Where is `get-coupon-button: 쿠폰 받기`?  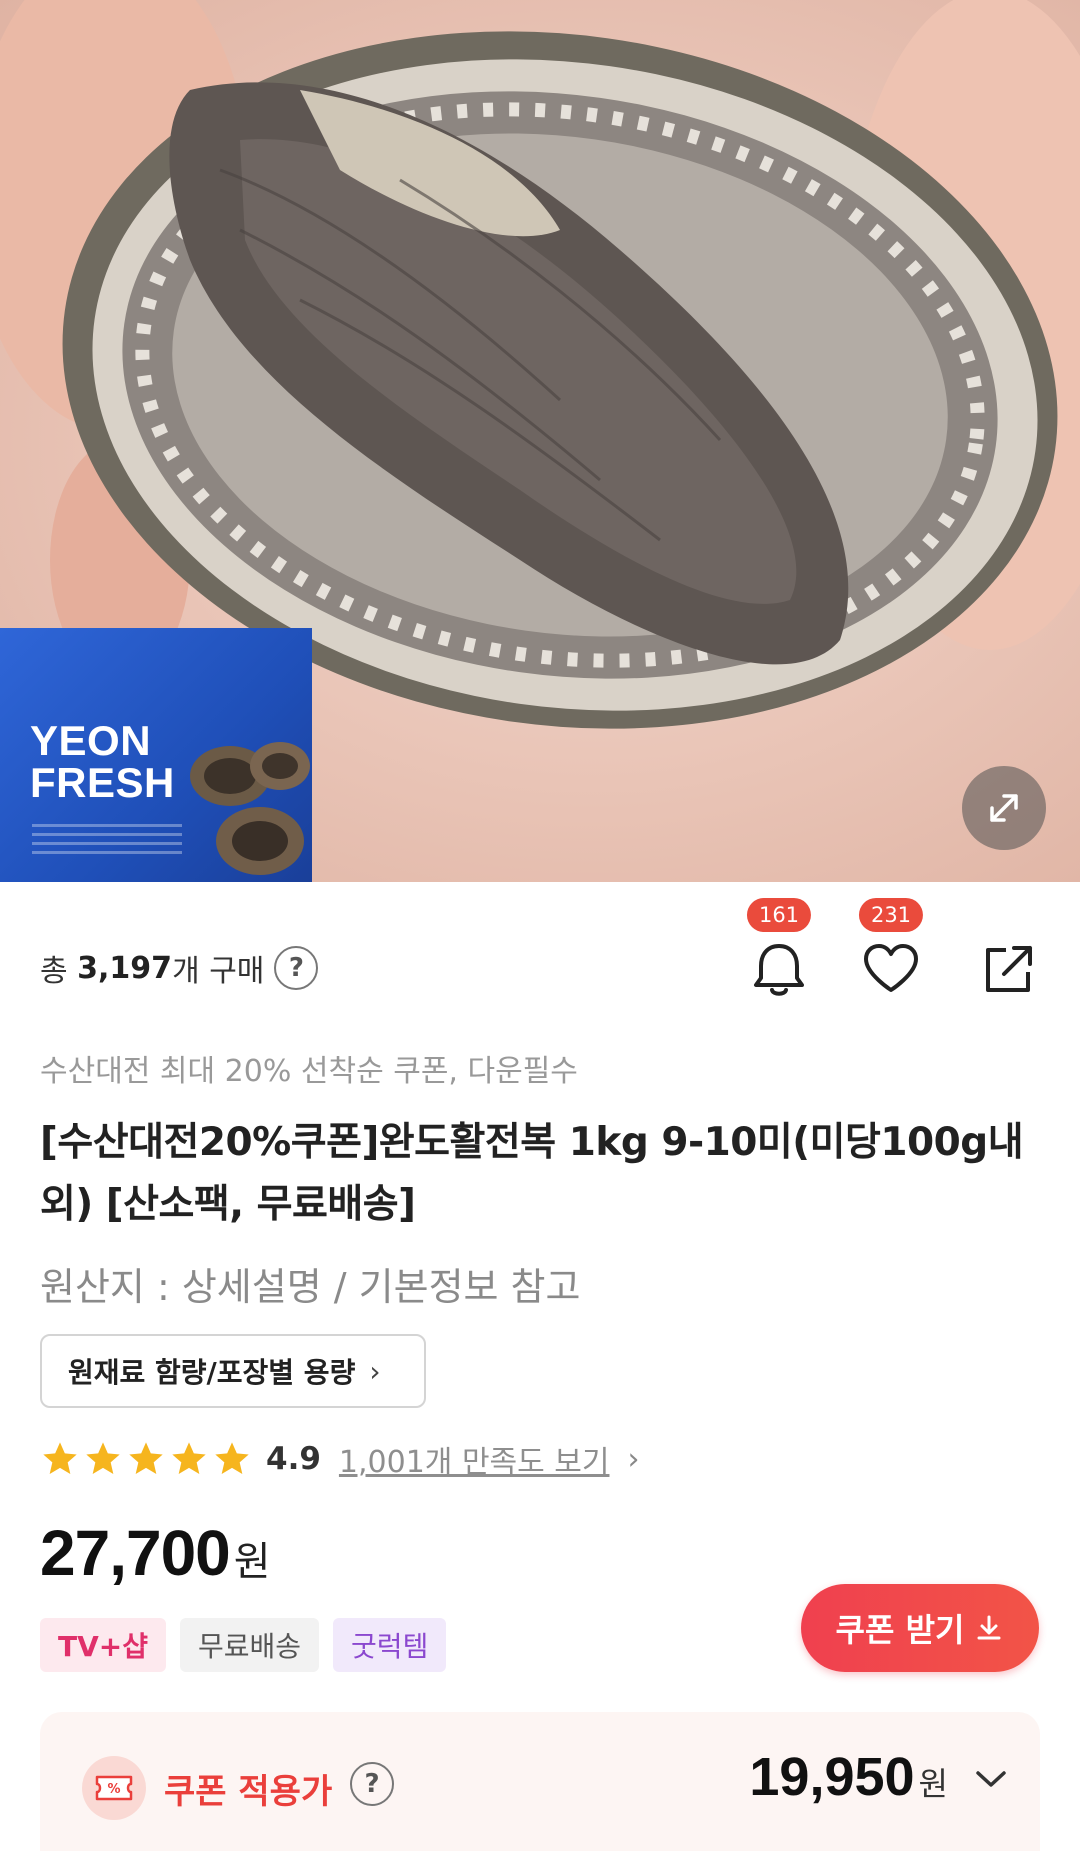
get-coupon-button: 쿠폰 받기 is located at coordinates (920, 1628).